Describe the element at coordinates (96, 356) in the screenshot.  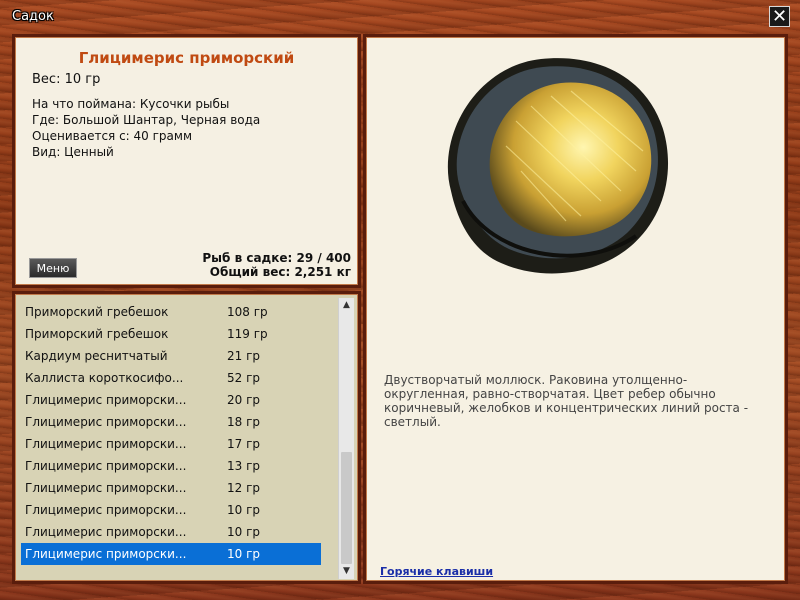
I see `catch-item-name: Кардиум реснитчатый` at that location.